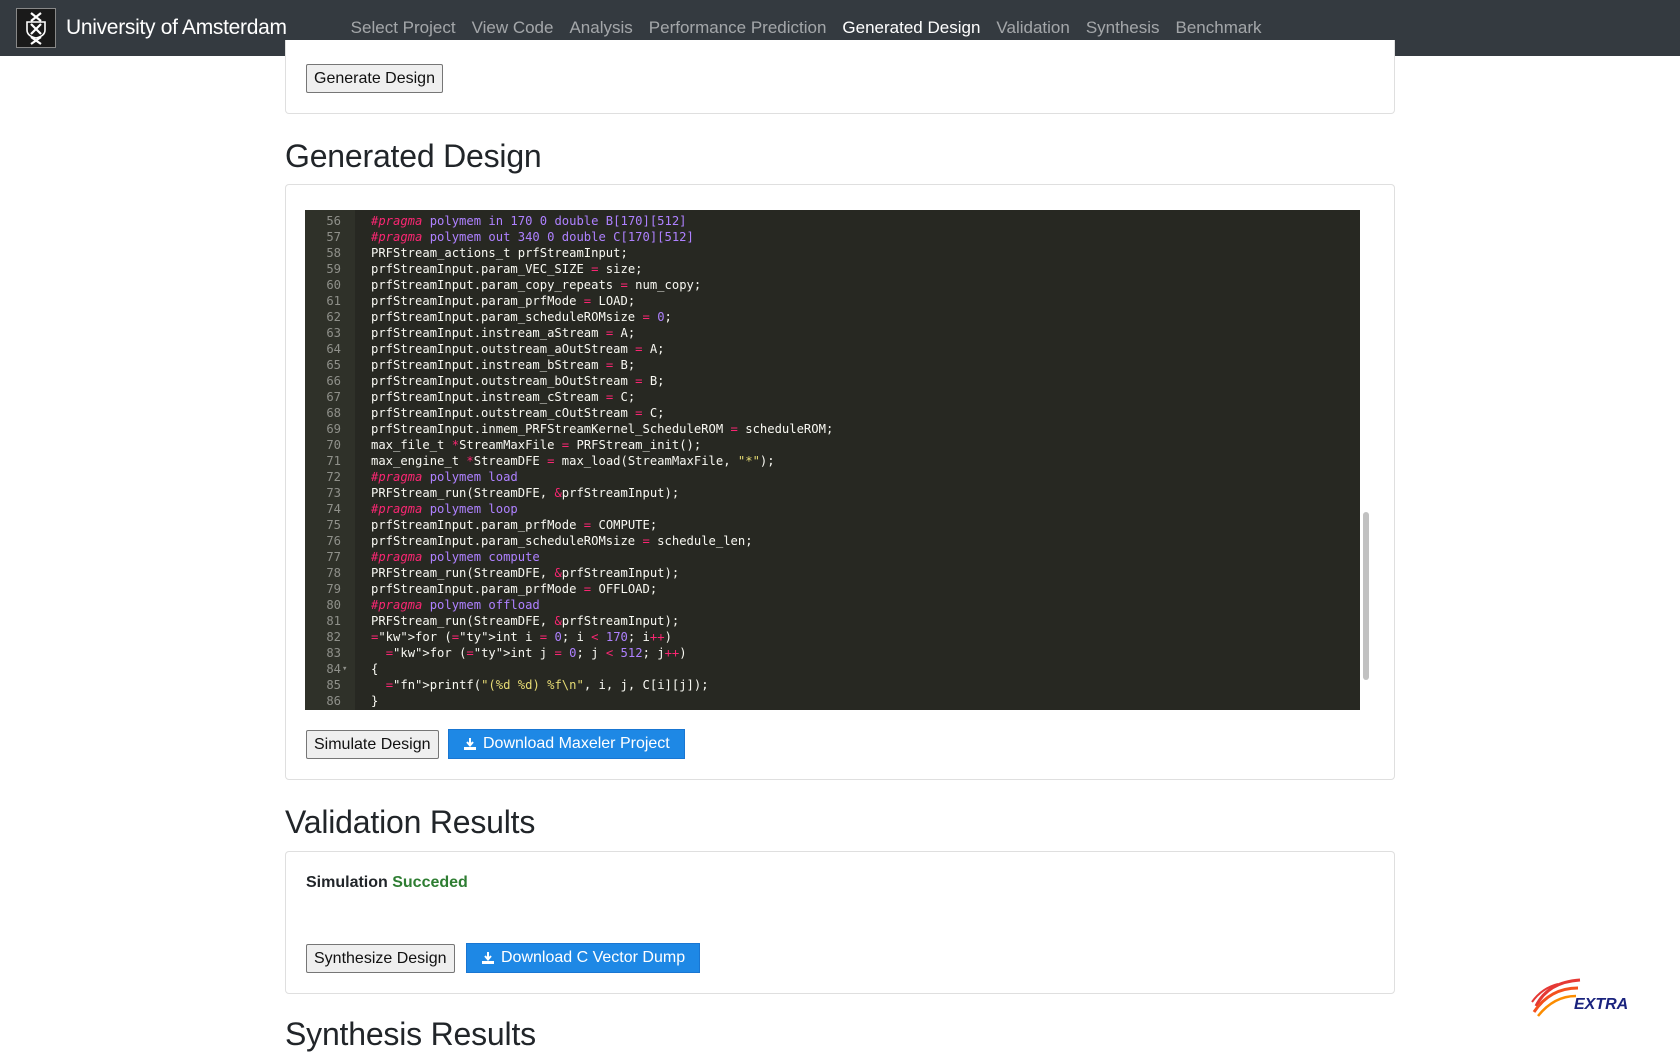  I want to click on code-text: prfStreamInput.instream_bStream = B;, so click(503, 365).